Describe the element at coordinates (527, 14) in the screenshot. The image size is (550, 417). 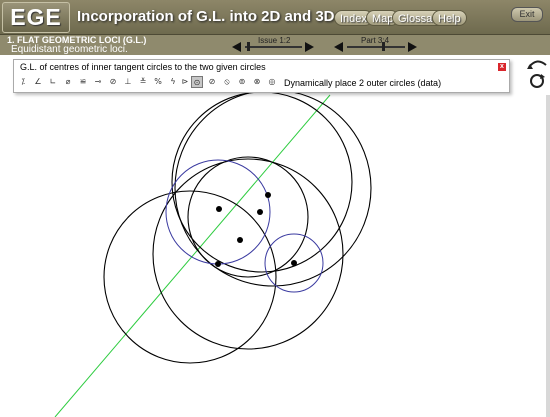
I see `exit-button: Exit` at that location.